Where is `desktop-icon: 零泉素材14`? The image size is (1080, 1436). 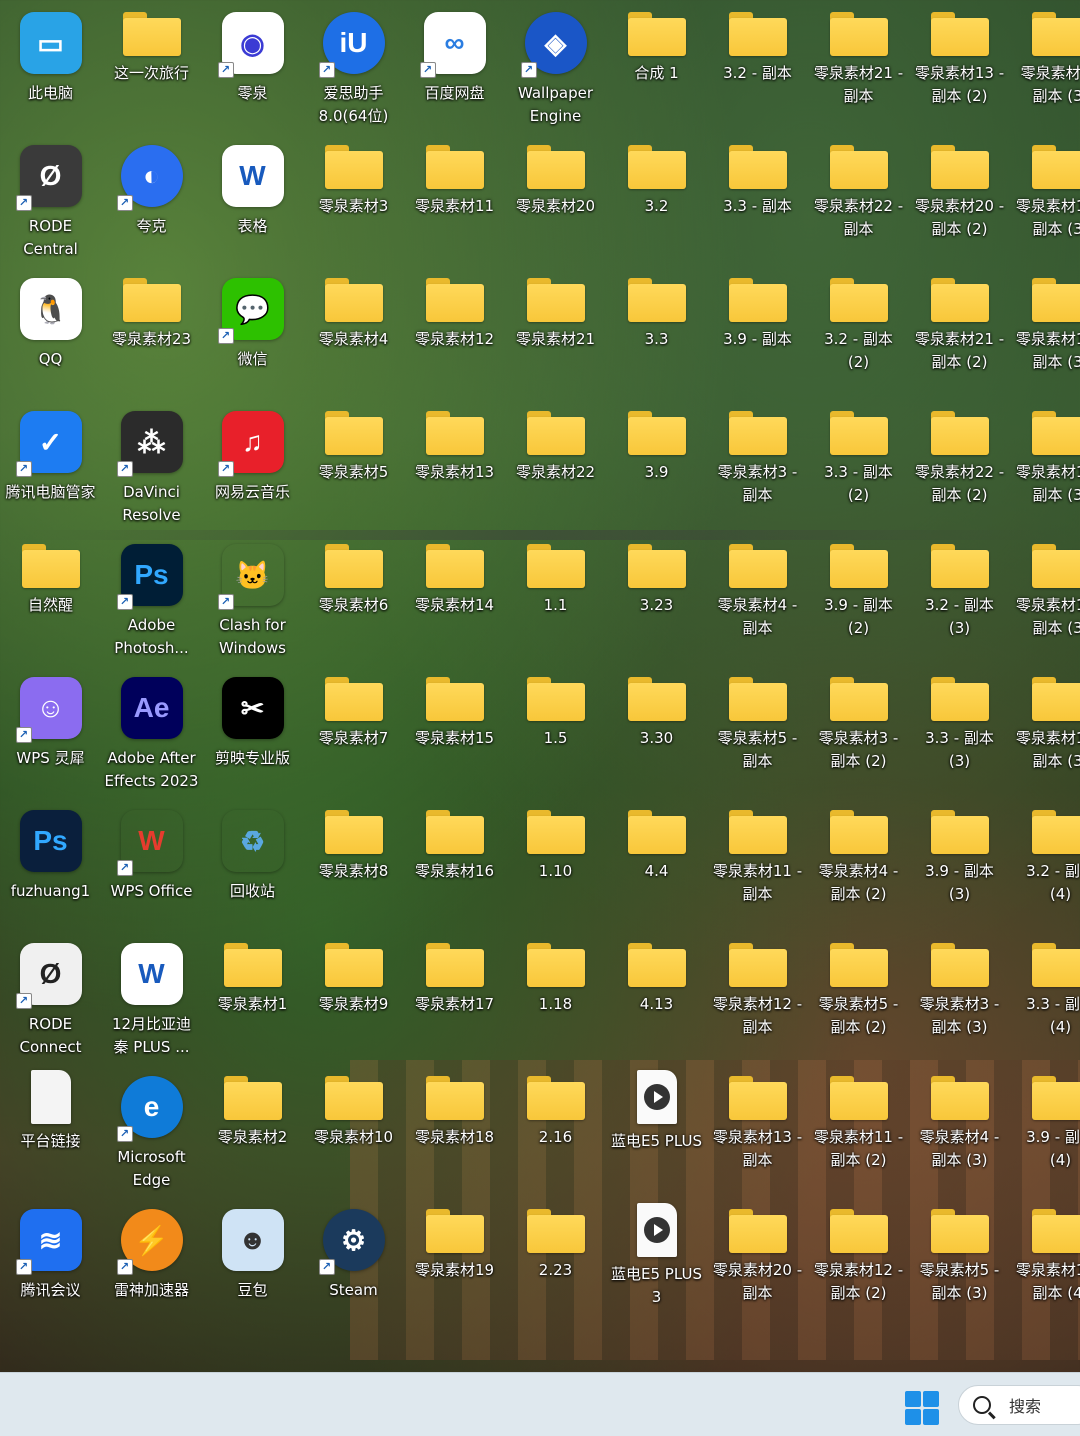
desktop-icon: 零泉素材14 is located at coordinates (454, 598).